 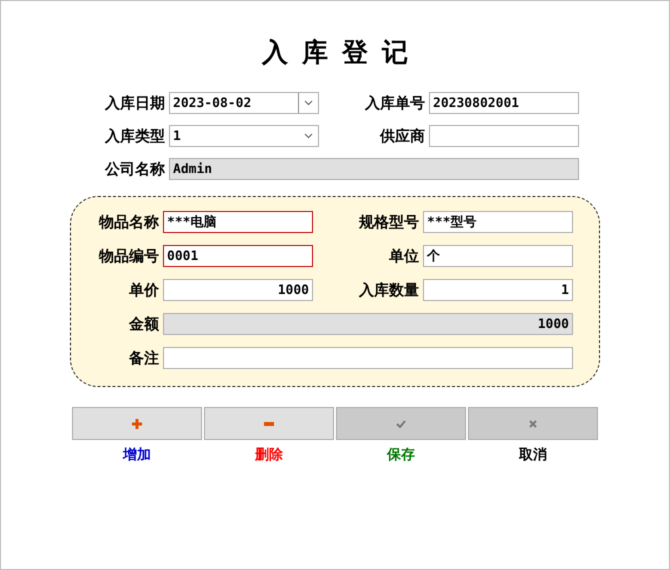 I want to click on button-label: 删除, so click(x=269, y=455).